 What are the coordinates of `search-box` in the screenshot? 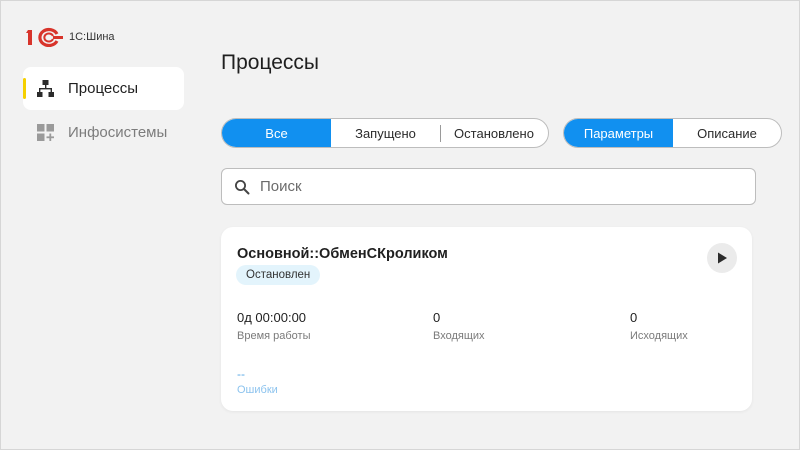 It's located at (488, 186).